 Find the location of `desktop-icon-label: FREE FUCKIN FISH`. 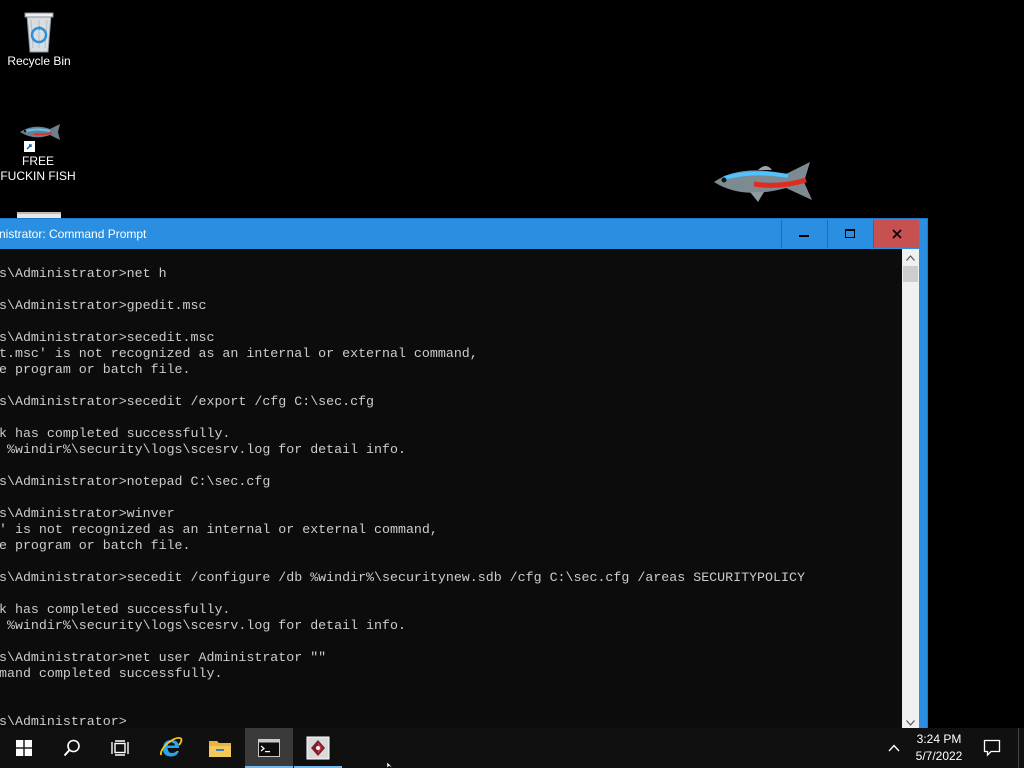

desktop-icon-label: FREE FUCKIN FISH is located at coordinates (38, 168).